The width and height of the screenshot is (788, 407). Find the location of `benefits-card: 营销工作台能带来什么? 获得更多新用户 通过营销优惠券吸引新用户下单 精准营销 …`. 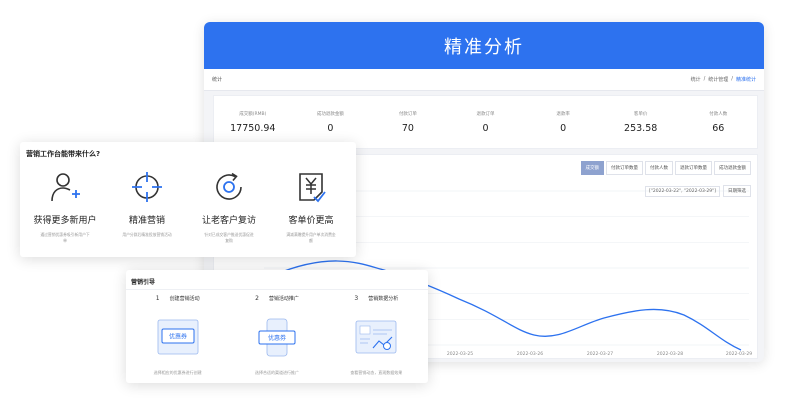

benefits-card: 营销工作台能带来什么? 获得更多新用户 通过营销优惠券吸引新用户下单 精准营销 … is located at coordinates (188, 199).